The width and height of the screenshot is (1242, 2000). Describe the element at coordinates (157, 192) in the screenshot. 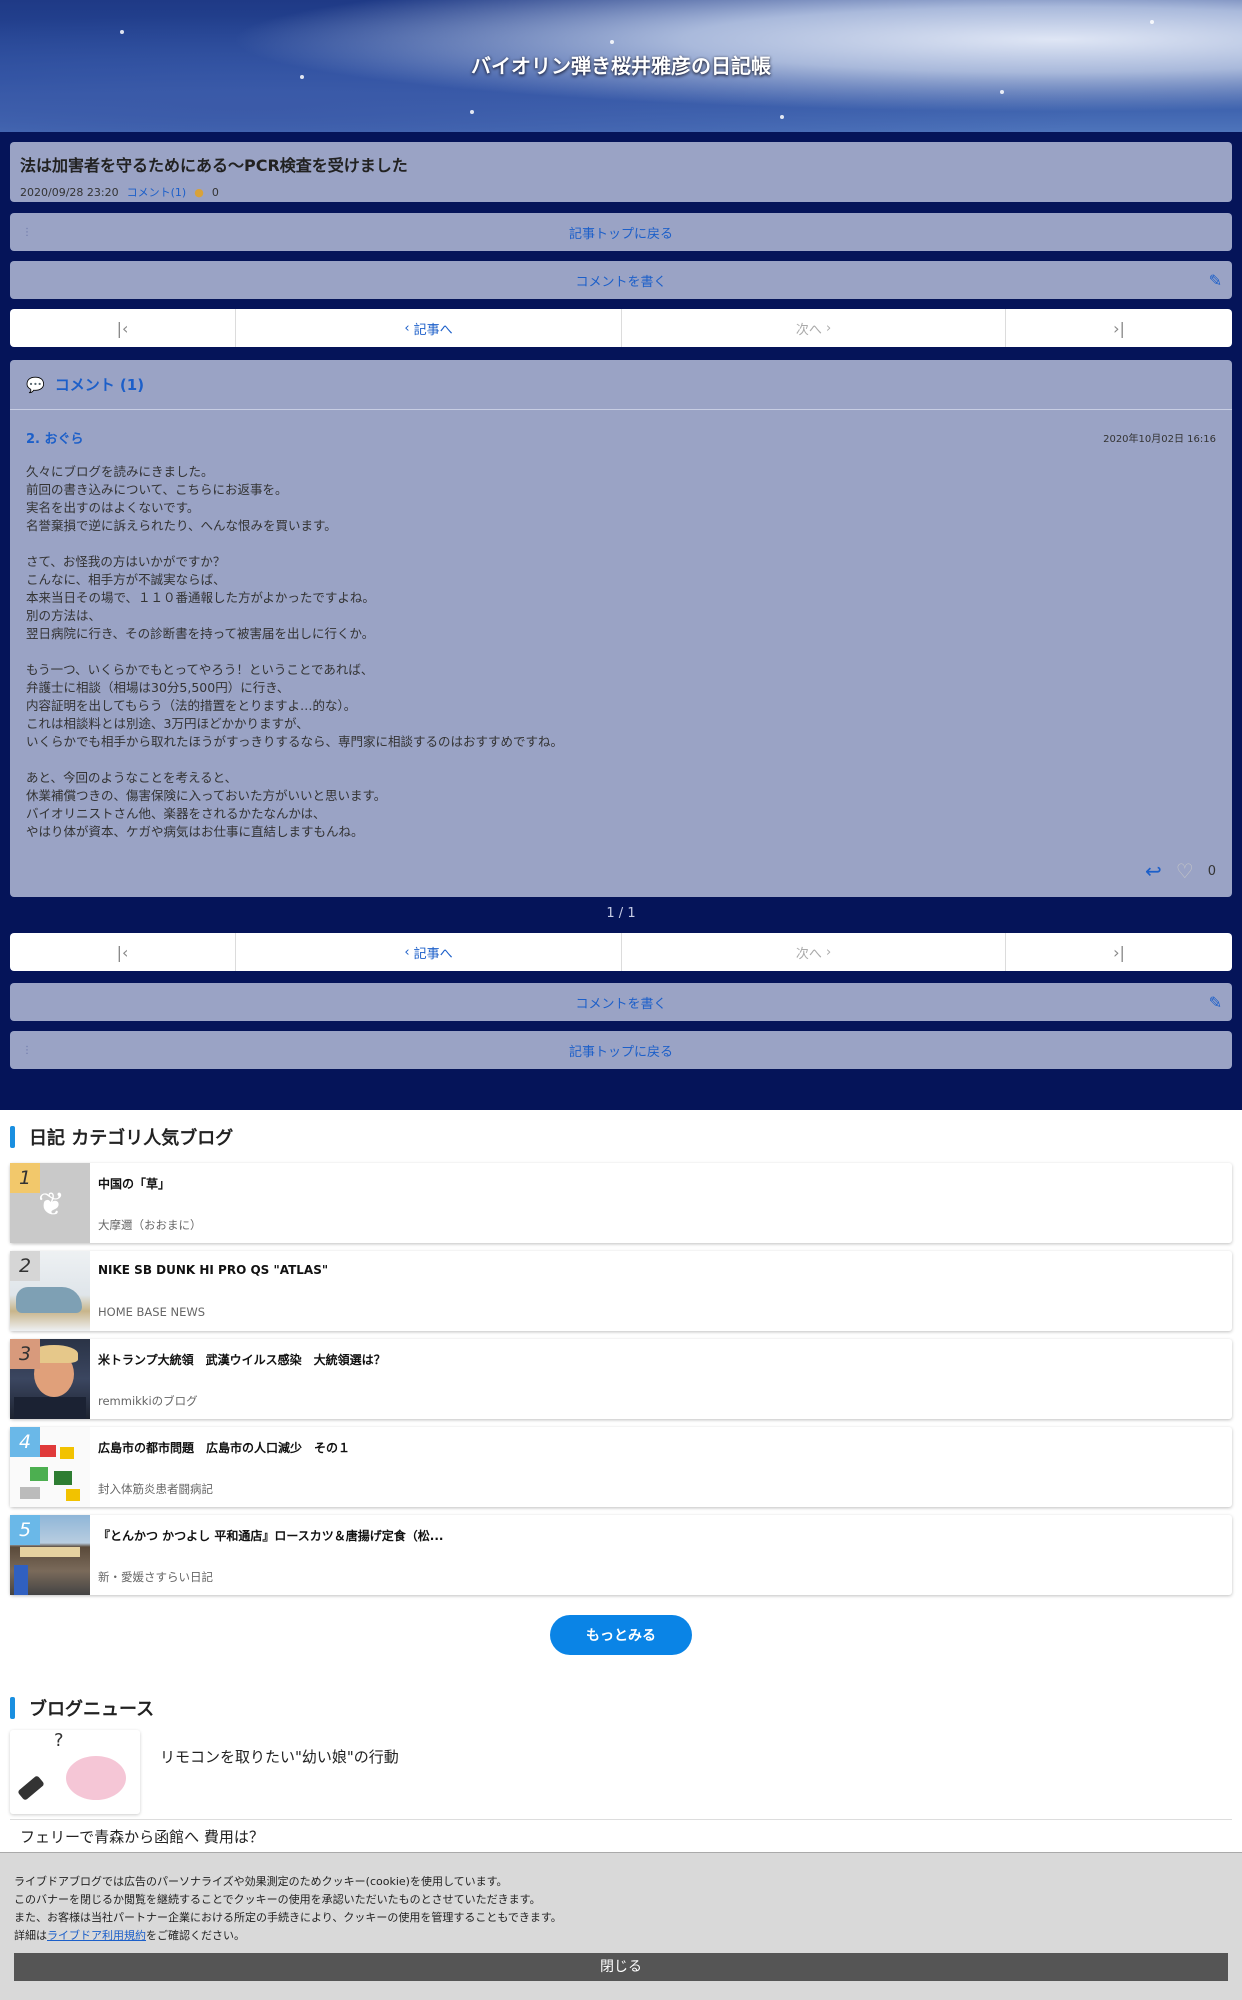

I see `comment-count-link: コメント(1)` at that location.